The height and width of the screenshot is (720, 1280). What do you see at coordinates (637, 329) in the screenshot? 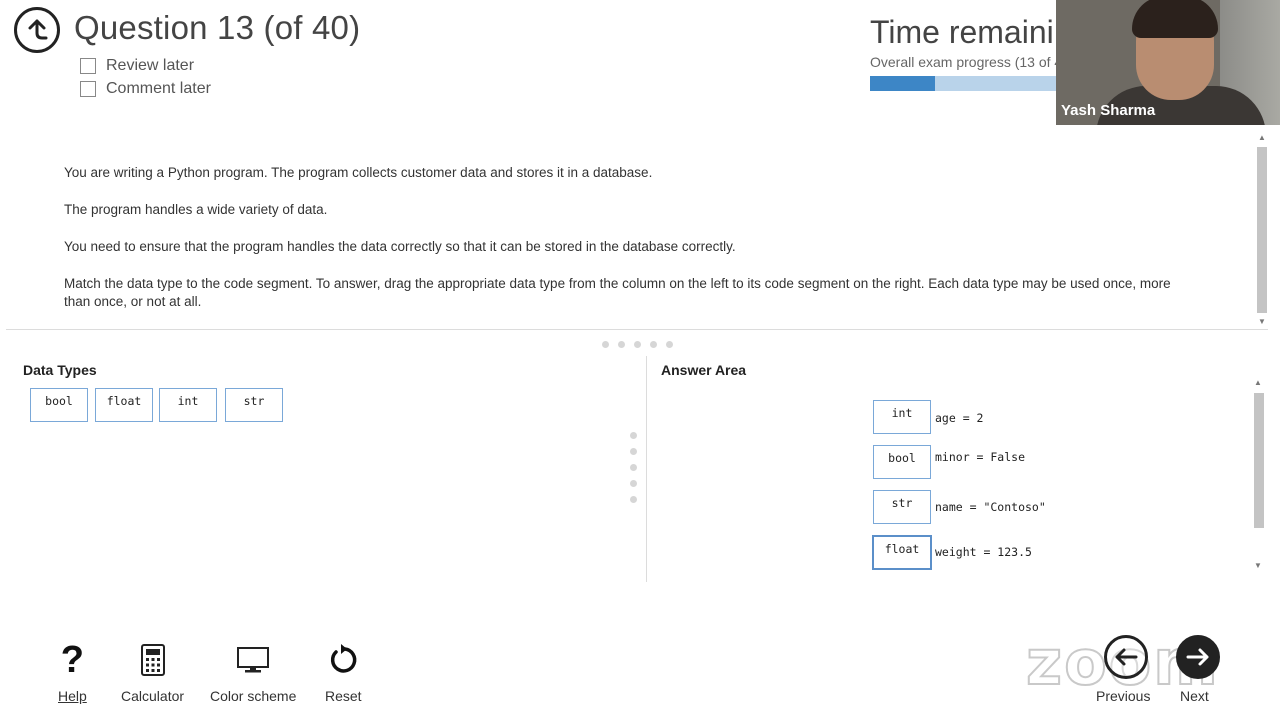
I see `pane-divider-horizontal` at bounding box center [637, 329].